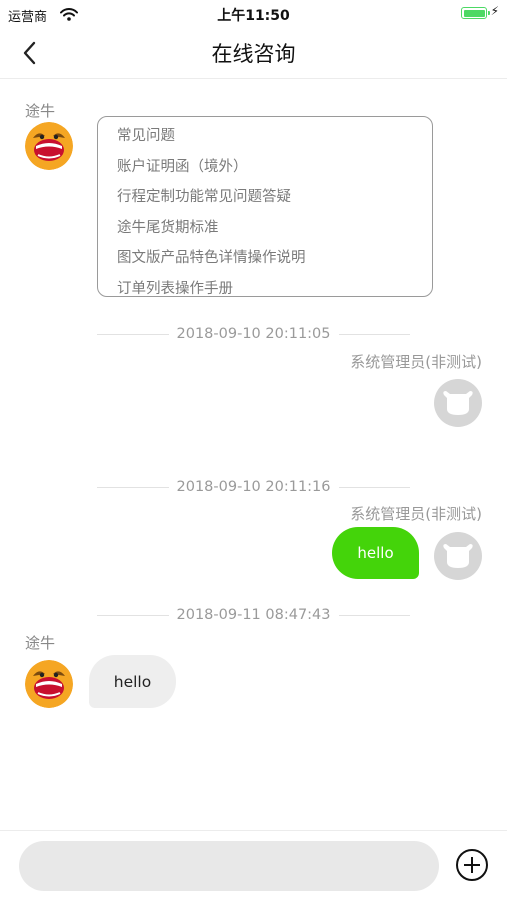 This screenshot has height=901, width=507. I want to click on timestamp-separator: 2018-09-10 20:11:05, so click(253, 334).